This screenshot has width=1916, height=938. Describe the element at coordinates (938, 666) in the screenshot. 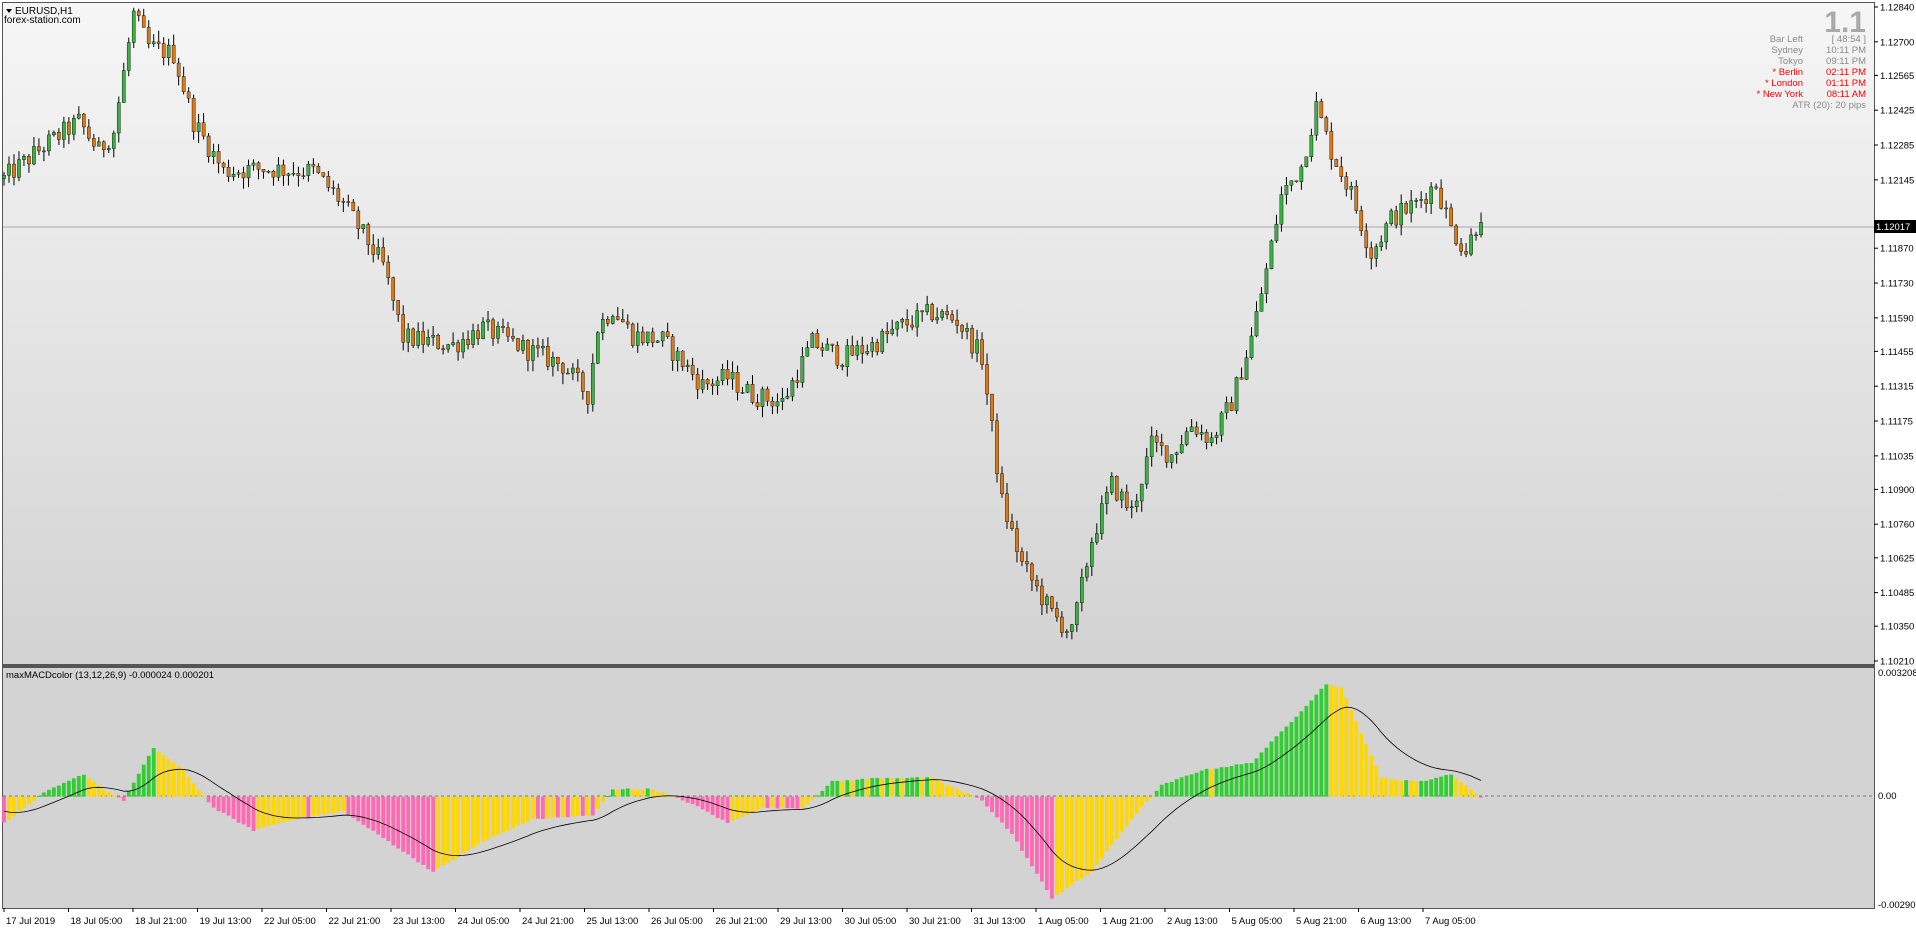

I see `pane-separator` at that location.